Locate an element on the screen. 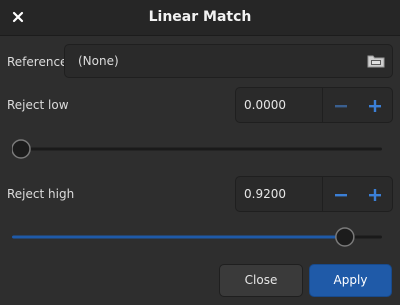 This screenshot has width=400, height=305. reject-high-slider is located at coordinates (197, 237).